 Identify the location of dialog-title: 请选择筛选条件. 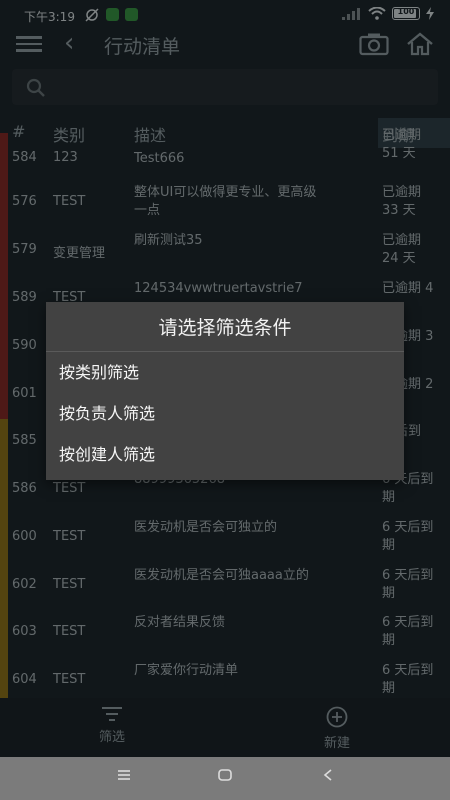
(225, 327).